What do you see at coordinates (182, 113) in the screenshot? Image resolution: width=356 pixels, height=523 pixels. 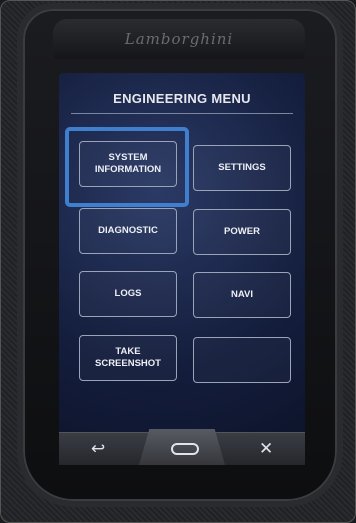 I see `title-divider` at bounding box center [182, 113].